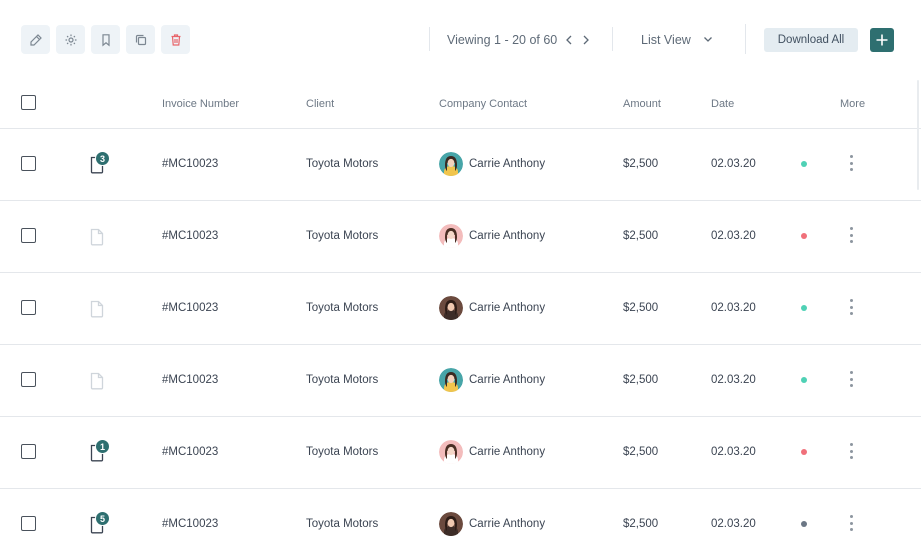  I want to click on copy-button, so click(140, 39).